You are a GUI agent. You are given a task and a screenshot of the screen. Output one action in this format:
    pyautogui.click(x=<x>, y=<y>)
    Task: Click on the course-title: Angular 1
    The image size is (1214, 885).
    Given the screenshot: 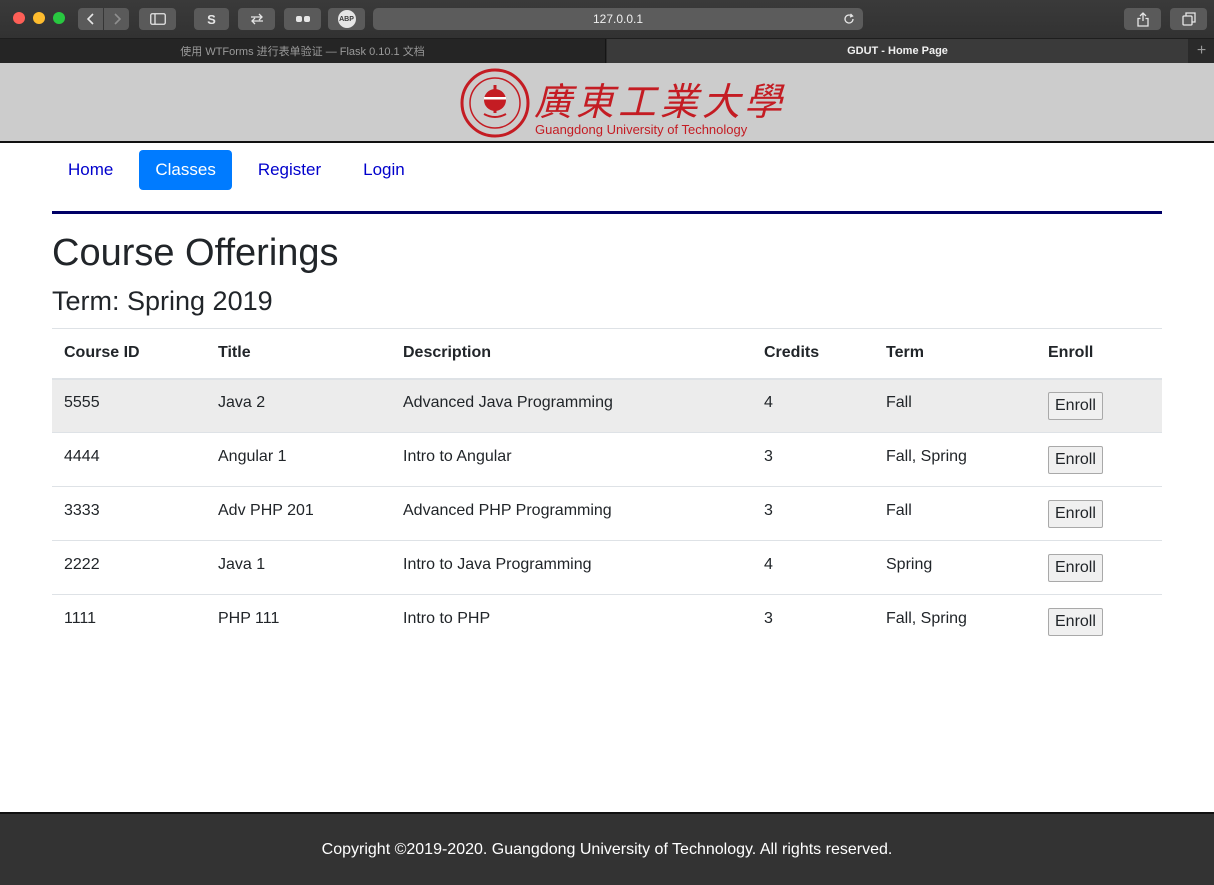 What is the action you would take?
    pyautogui.click(x=298, y=459)
    